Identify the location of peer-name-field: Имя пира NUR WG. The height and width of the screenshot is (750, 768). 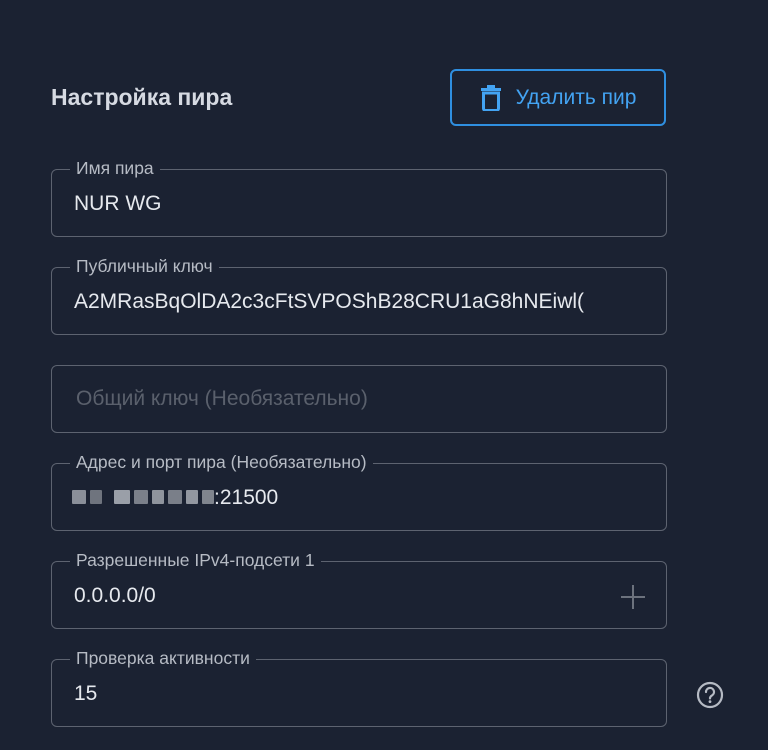
(359, 197).